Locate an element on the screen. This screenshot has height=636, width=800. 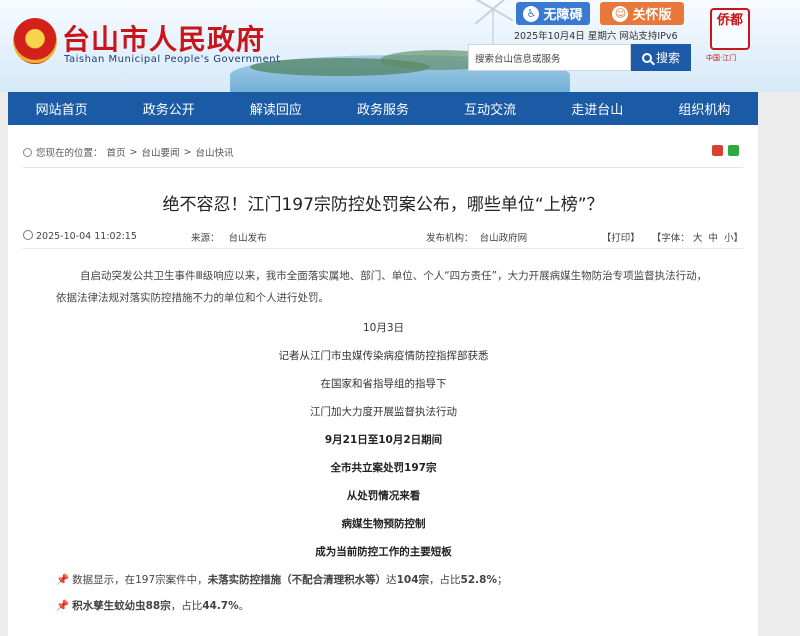
site-title: 台山市人民政府 is located at coordinates (163, 38).